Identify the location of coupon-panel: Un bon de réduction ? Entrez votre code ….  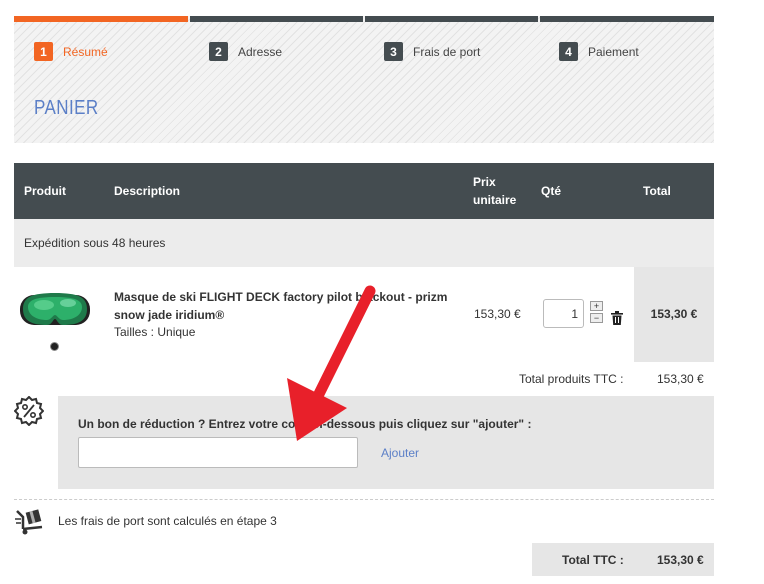
(386, 442).